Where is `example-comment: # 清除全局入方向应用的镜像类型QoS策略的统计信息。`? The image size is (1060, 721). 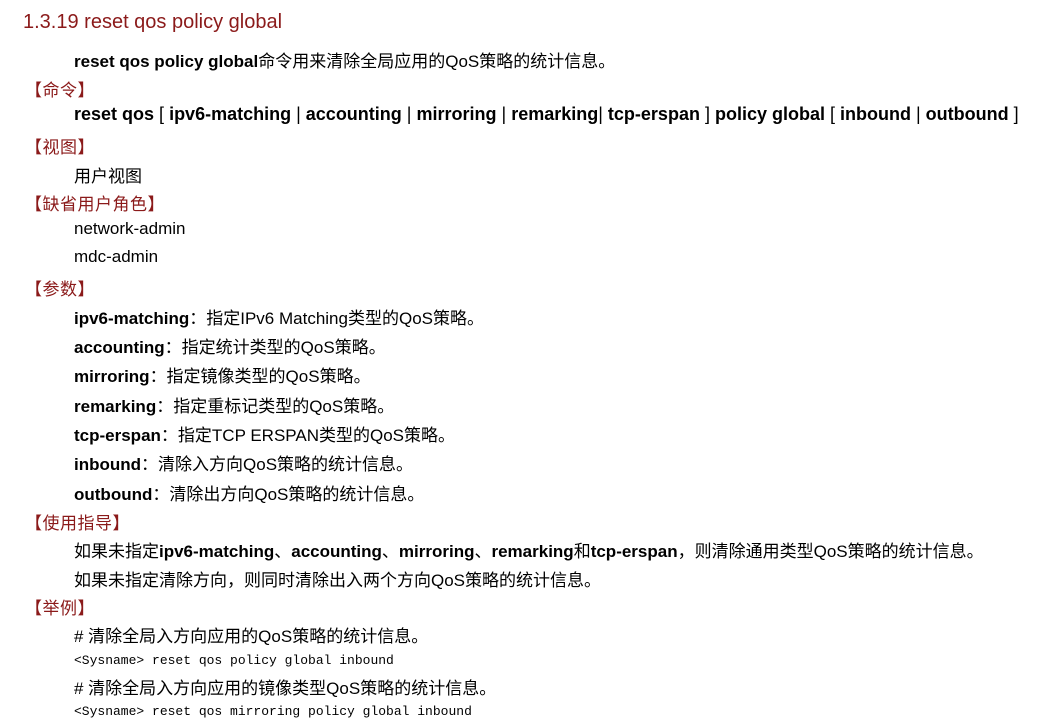 example-comment: # 清除全局入方向应用的镜像类型QoS策略的统计信息。 is located at coordinates (285, 688).